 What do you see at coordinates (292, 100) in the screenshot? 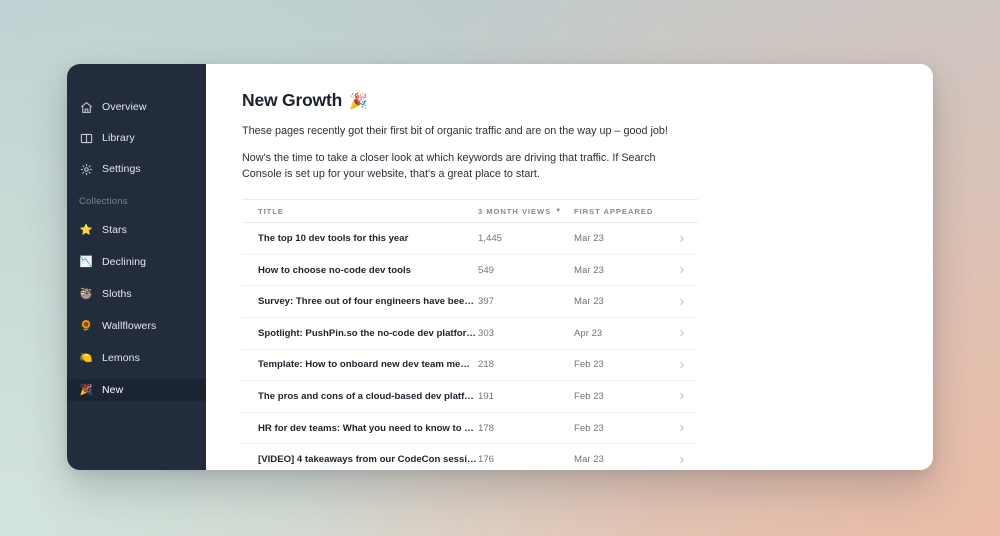
I see `page-title-text: New Growth` at bounding box center [292, 100].